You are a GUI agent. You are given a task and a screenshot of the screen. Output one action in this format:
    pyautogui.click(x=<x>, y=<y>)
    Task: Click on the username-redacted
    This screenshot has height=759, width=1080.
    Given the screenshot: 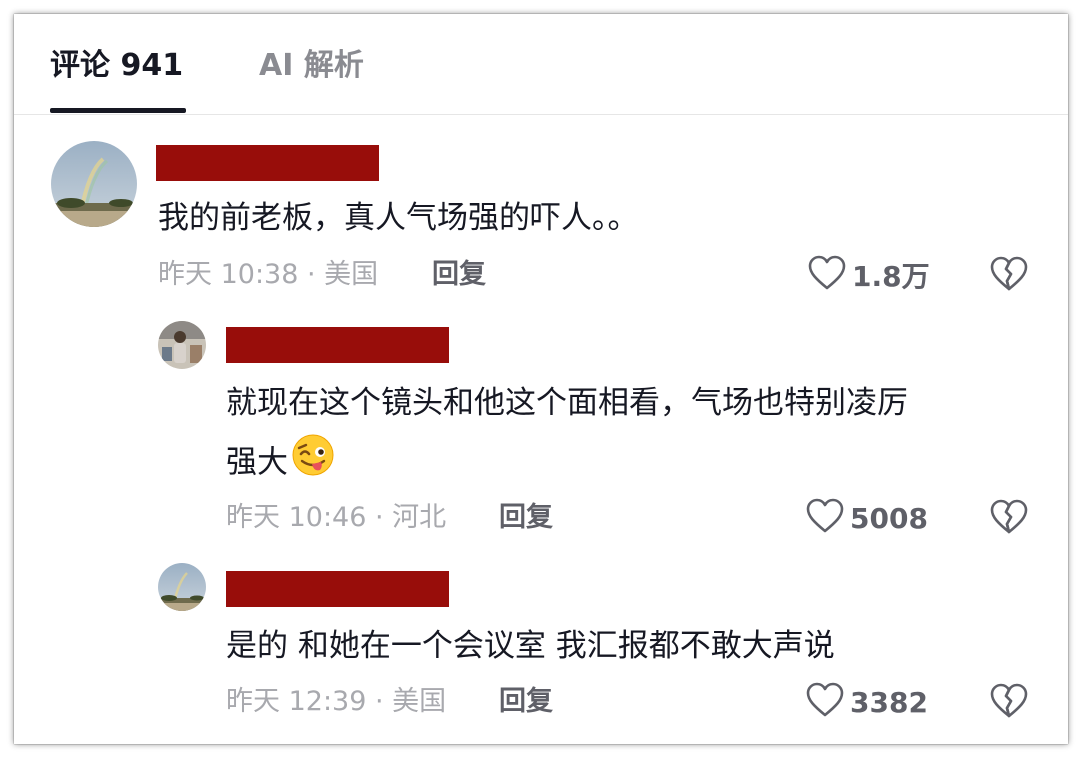 What is the action you would take?
    pyautogui.click(x=337, y=589)
    